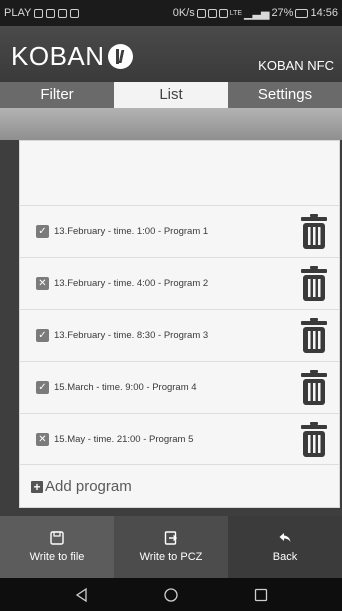 This screenshot has height=611, width=342. I want to click on write-to-pcz-label: Write to PCZ, so click(171, 557).